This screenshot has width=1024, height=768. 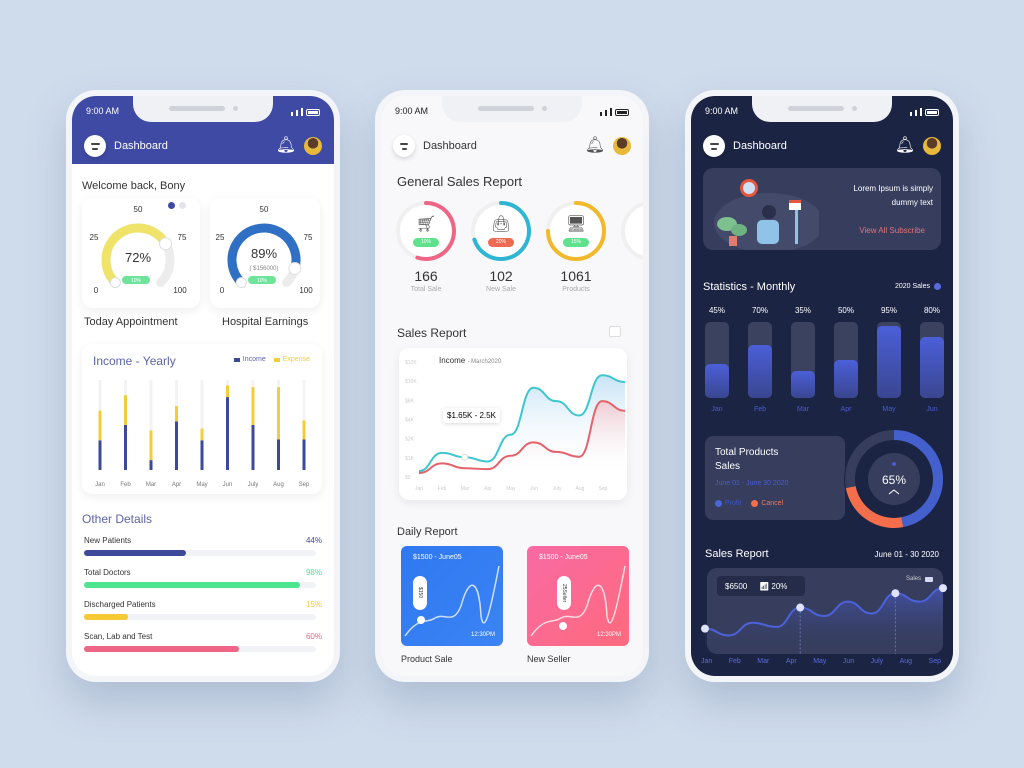 What do you see at coordinates (760, 409) in the screenshot?
I see `stat-month: Feb` at bounding box center [760, 409].